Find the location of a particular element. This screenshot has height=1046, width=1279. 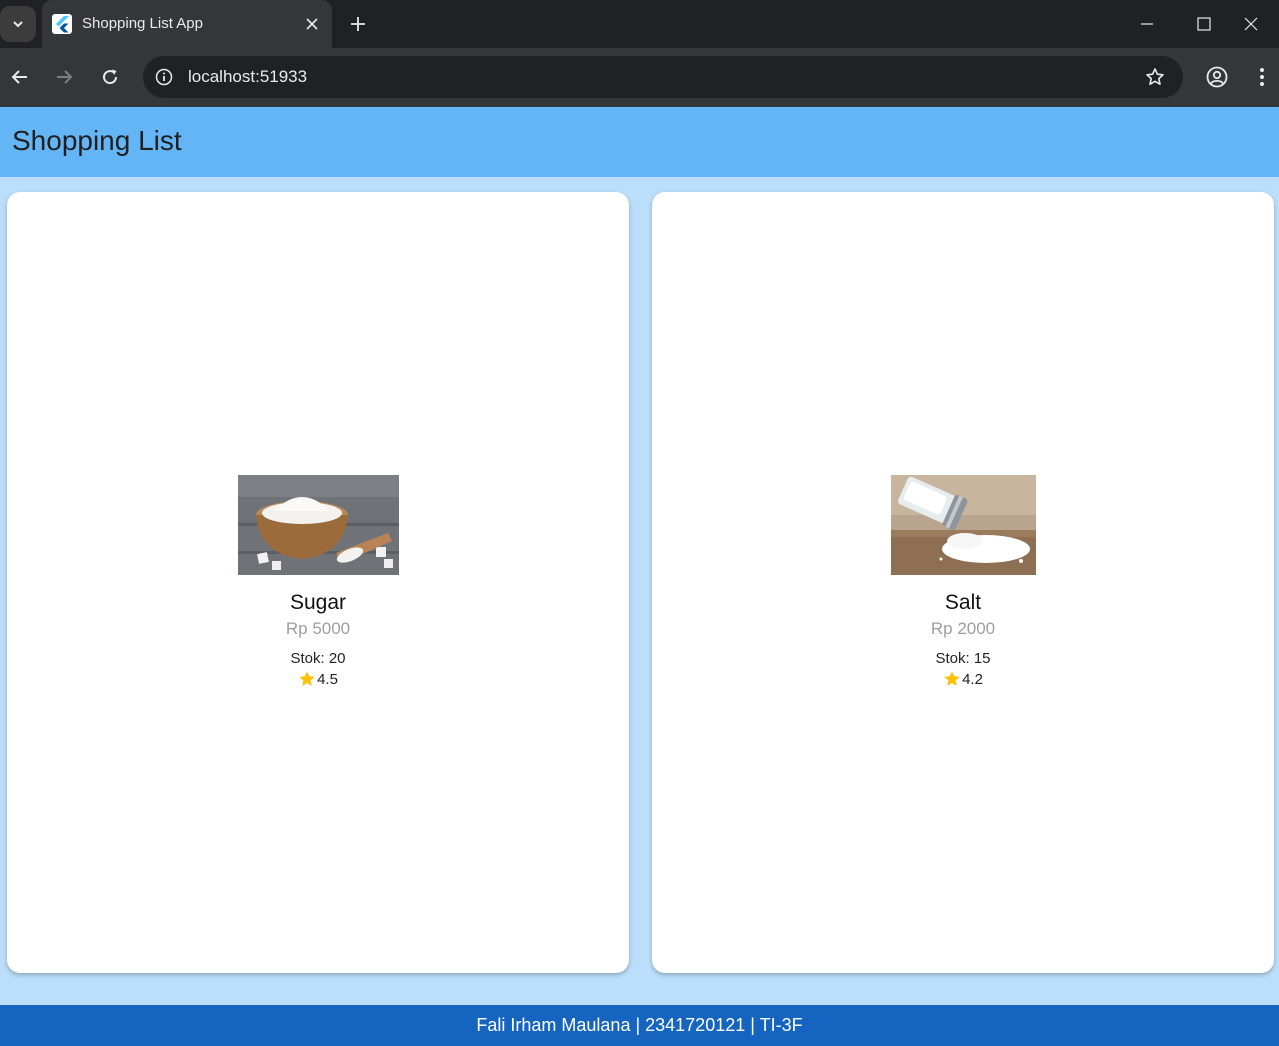

browser-toolbar: localhost:51933 is located at coordinates (639, 77).